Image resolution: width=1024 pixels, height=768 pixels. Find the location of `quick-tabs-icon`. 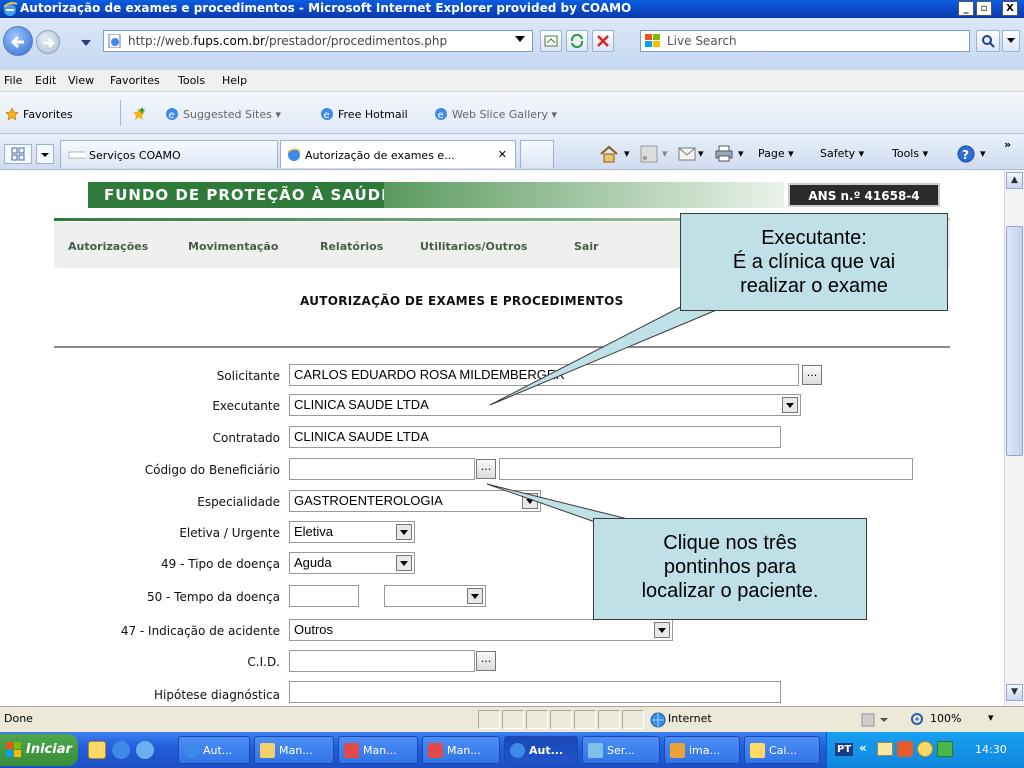

quick-tabs-icon is located at coordinates (18, 154).